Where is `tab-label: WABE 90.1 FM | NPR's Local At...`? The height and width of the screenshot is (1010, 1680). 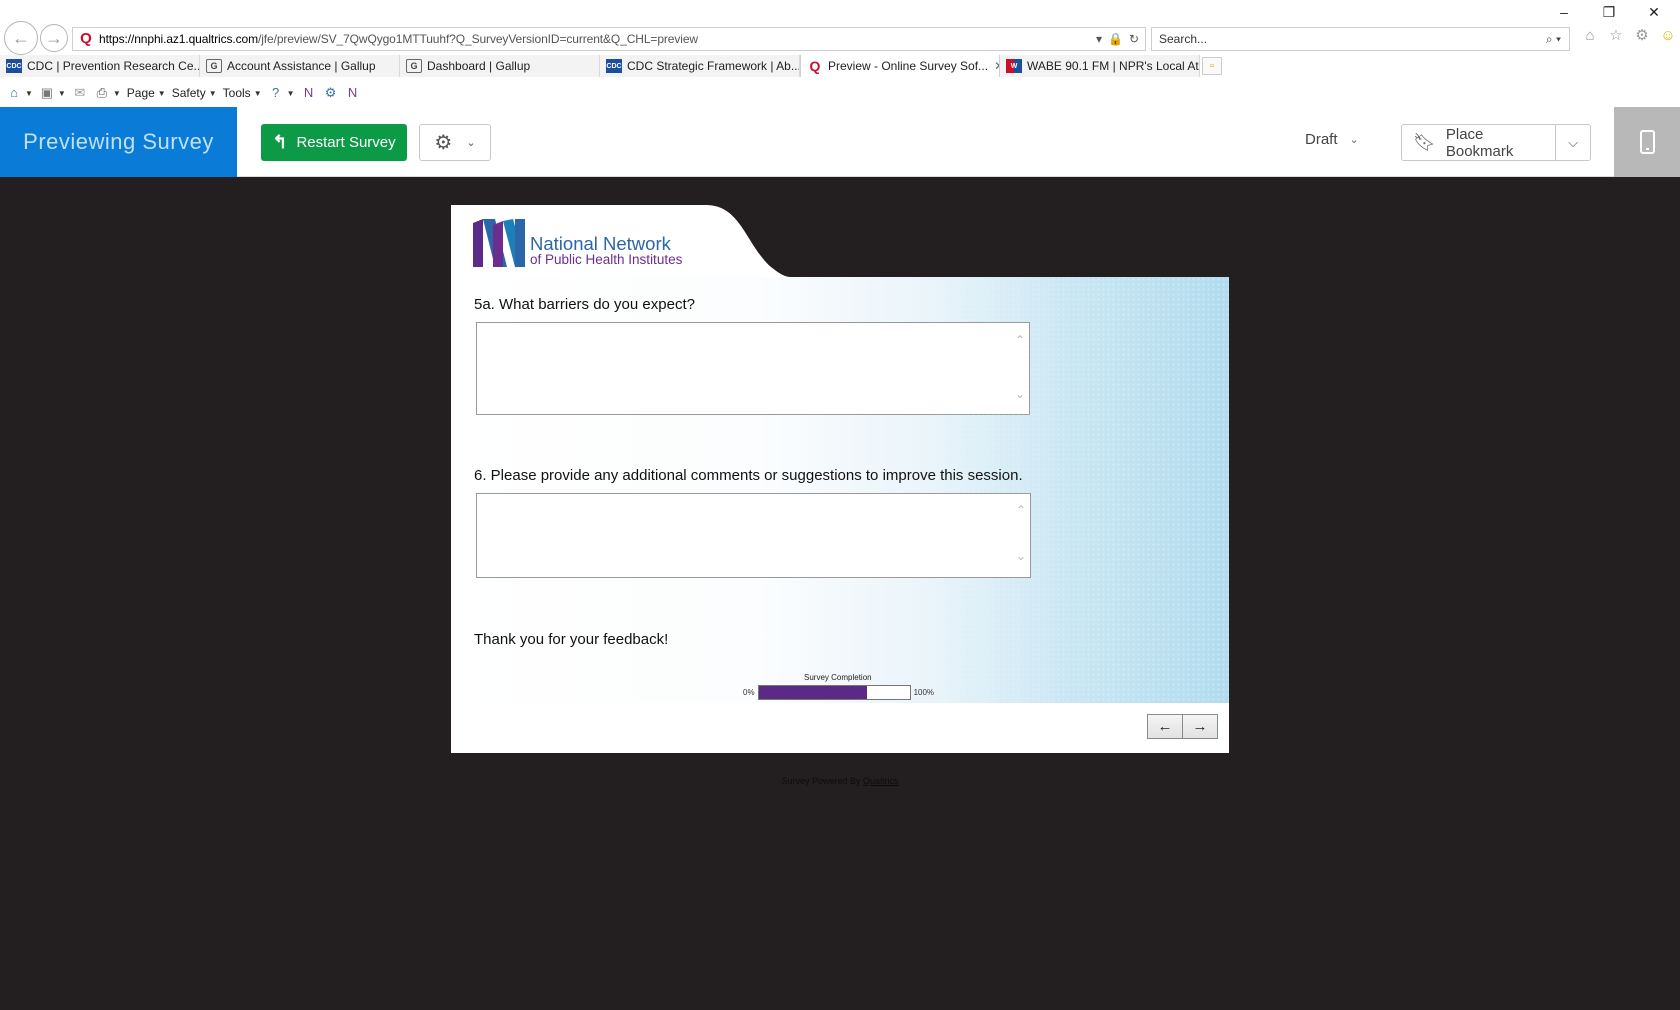 tab-label: WABE 90.1 FM | NPR's Local At... is located at coordinates (1113, 66).